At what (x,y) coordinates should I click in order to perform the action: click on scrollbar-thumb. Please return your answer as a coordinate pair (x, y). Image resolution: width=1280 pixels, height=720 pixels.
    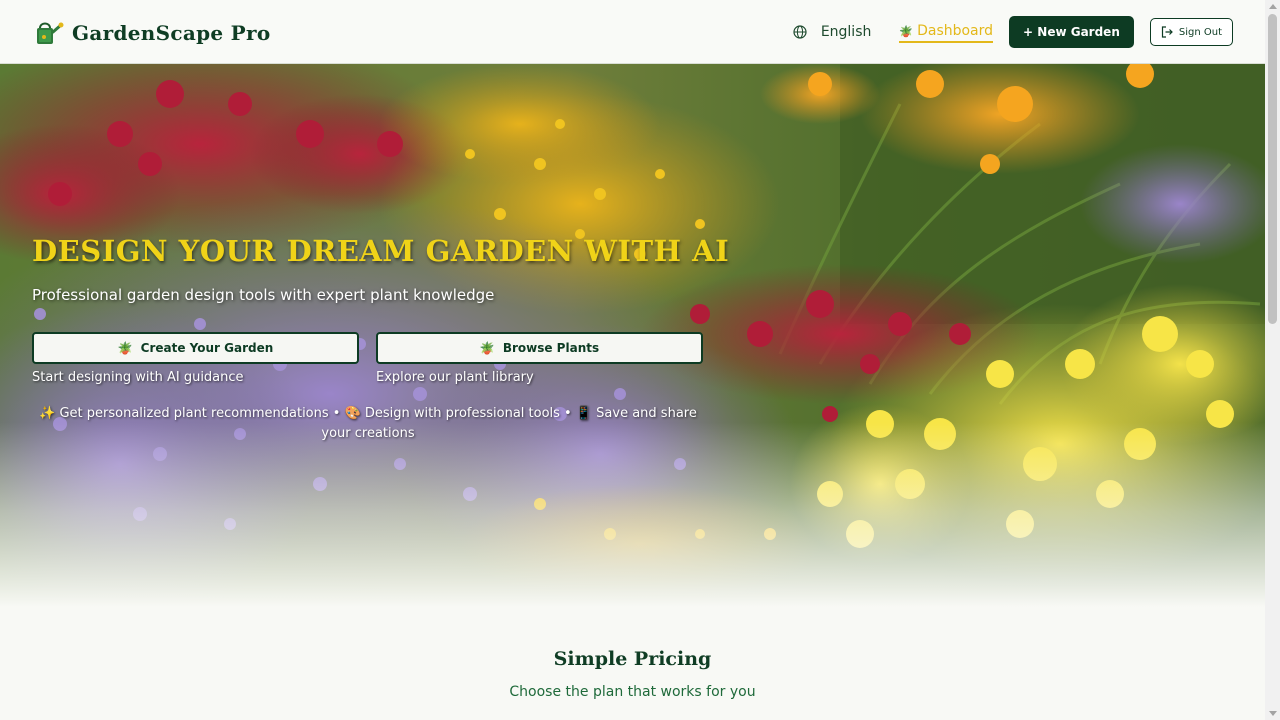
    Looking at the image, I should click on (1272, 169).